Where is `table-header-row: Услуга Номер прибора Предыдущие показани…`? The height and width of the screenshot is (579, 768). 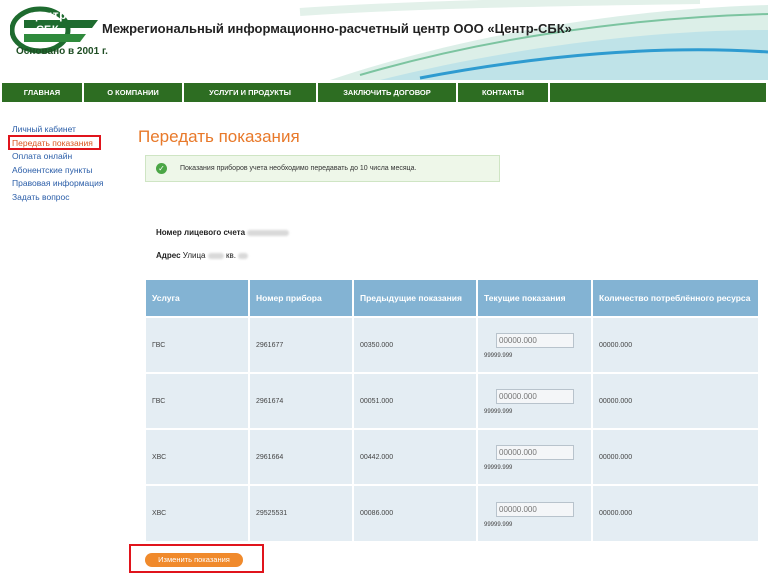
table-header-row: Услуга Номер прибора Предыдущие показани… is located at coordinates (452, 298).